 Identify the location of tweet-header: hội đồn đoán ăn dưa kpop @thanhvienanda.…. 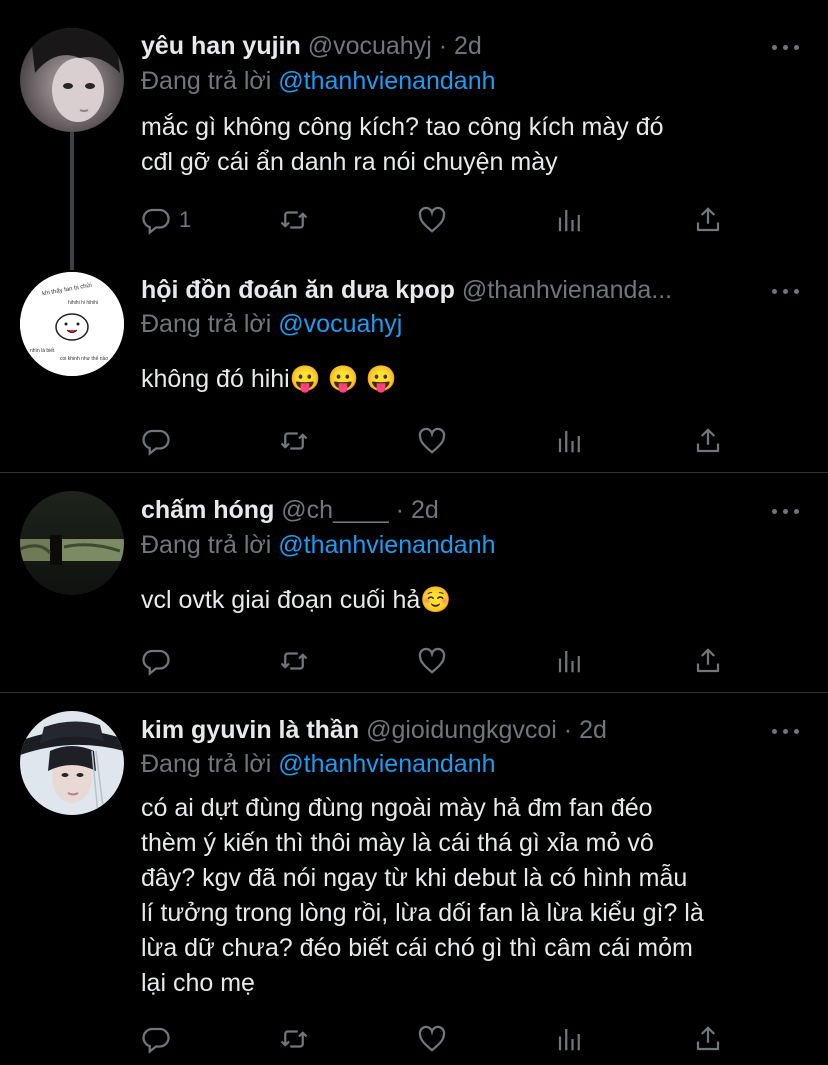
(444, 290).